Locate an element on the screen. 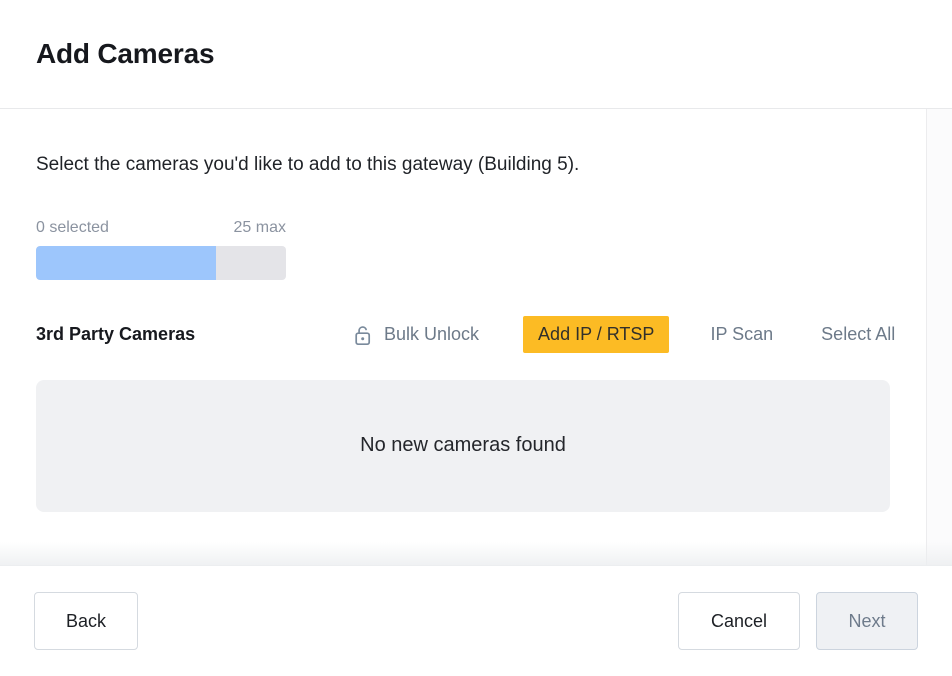 Image resolution: width=952 pixels, height=676 pixels. selection-progress-track is located at coordinates (161, 262).